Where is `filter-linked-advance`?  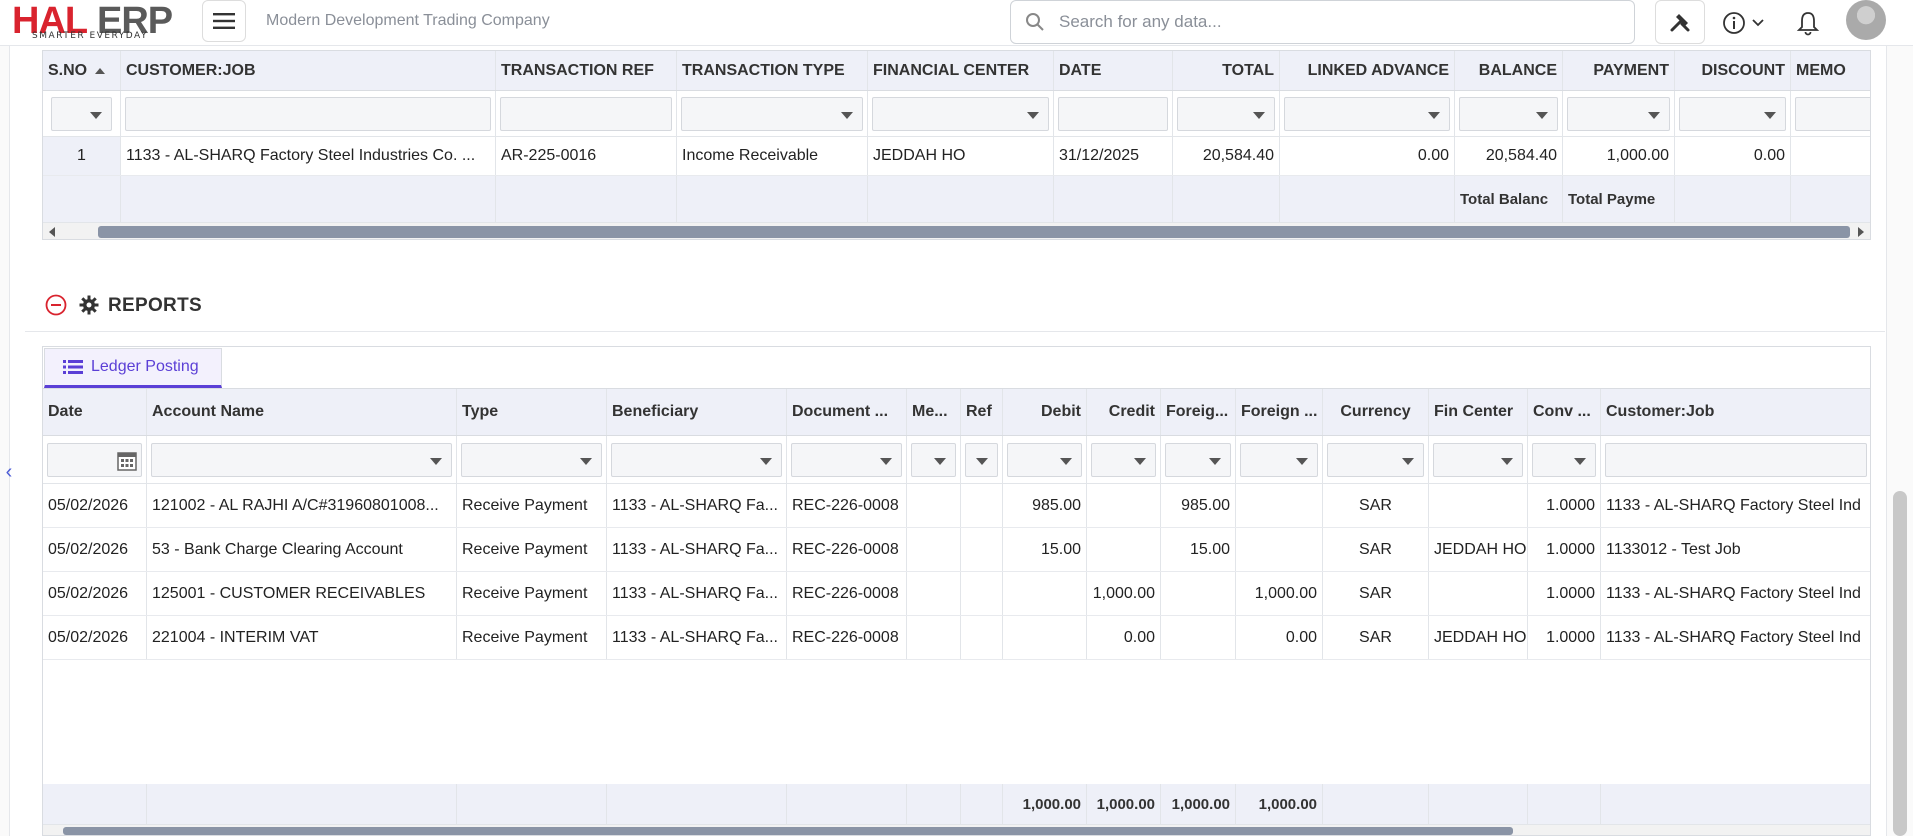
filter-linked-advance is located at coordinates (1367, 113).